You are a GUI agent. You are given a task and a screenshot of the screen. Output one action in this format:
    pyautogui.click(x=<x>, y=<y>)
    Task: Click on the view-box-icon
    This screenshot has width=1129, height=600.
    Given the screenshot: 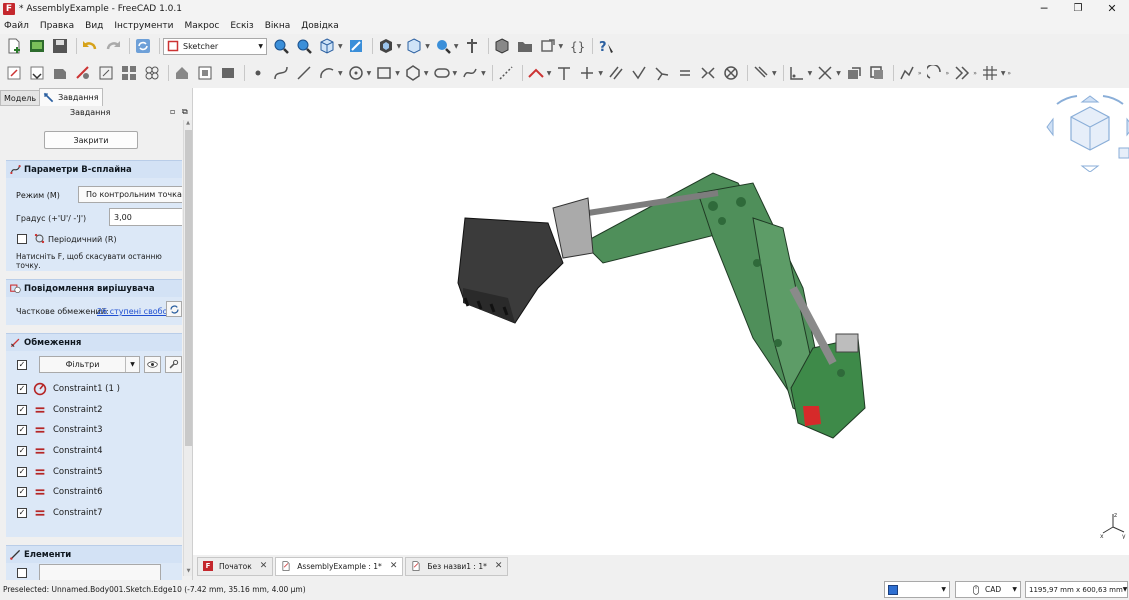 What is the action you would take?
    pyautogui.click(x=356, y=46)
    